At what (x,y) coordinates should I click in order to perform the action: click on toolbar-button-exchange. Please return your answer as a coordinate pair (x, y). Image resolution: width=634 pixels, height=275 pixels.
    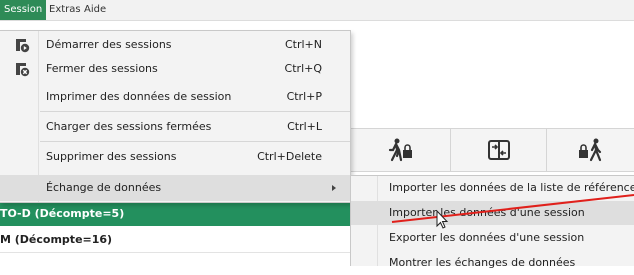
    Looking at the image, I should click on (498, 150).